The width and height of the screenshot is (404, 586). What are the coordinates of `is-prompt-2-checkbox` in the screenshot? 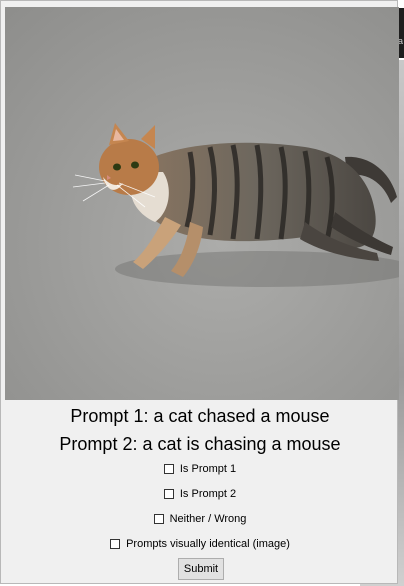 It's located at (168, 494).